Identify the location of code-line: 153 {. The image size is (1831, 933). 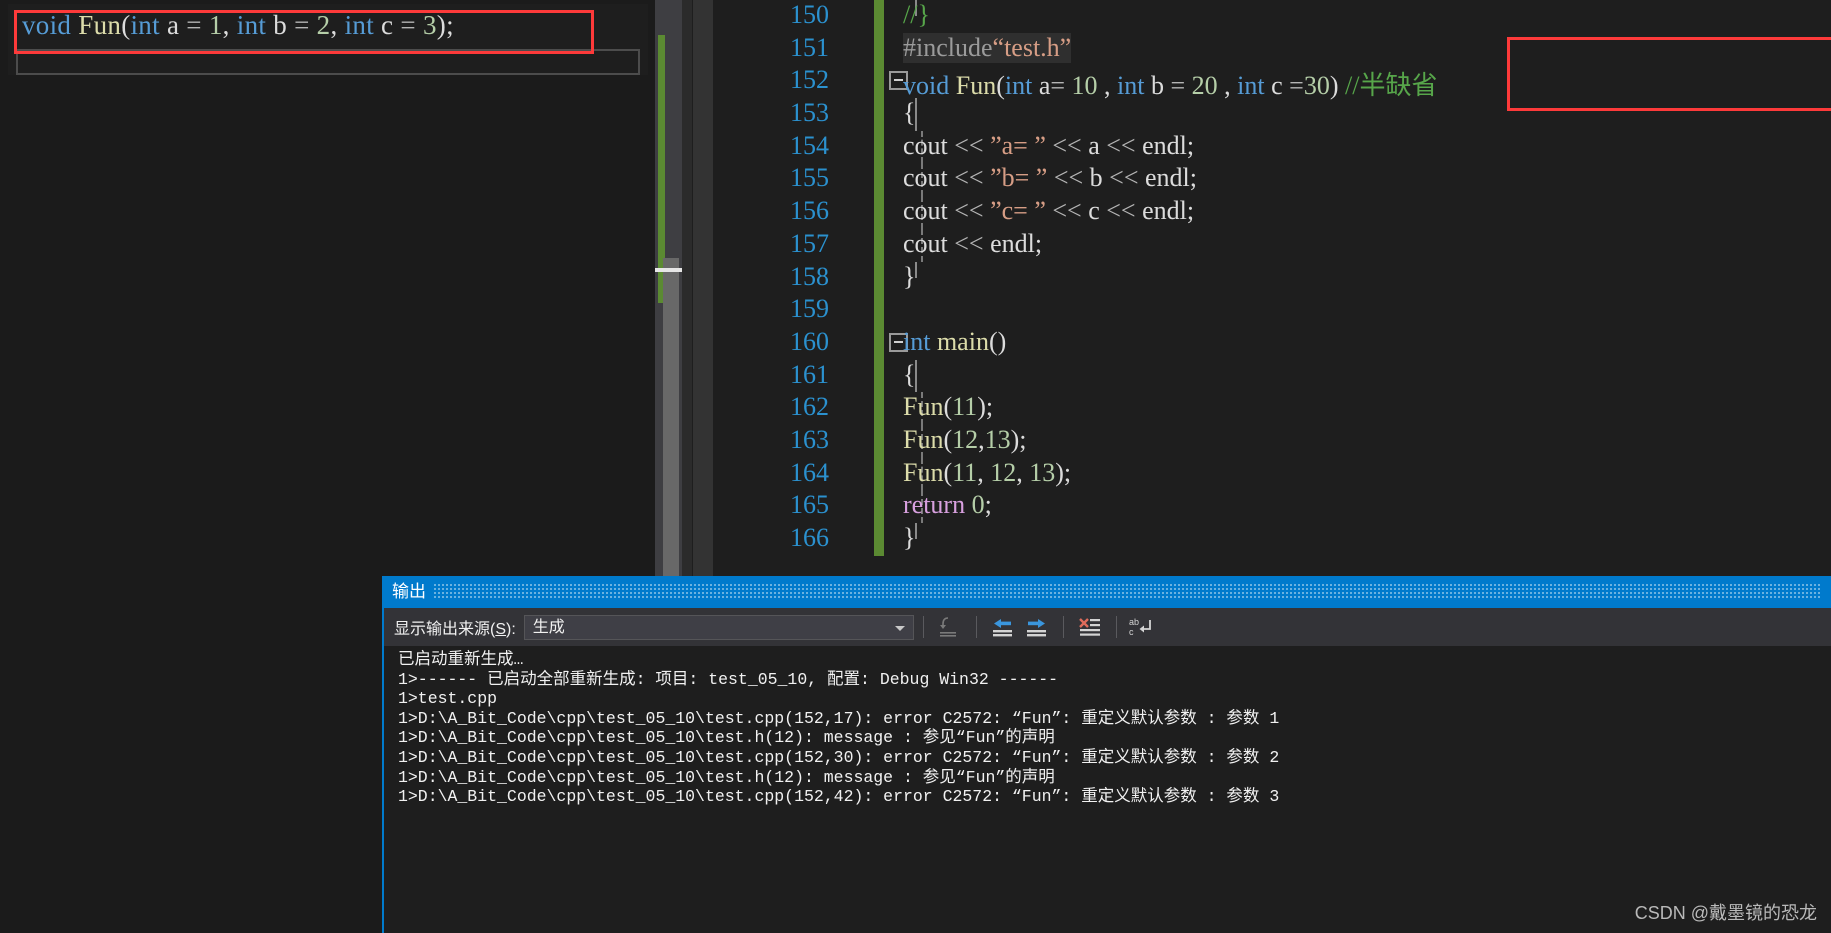
(1272, 114).